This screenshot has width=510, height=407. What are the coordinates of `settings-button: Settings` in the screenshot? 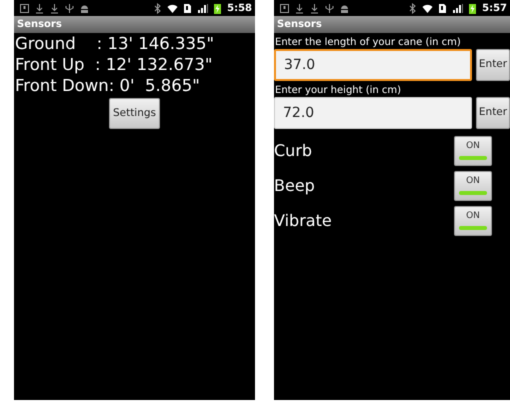 It's located at (134, 113).